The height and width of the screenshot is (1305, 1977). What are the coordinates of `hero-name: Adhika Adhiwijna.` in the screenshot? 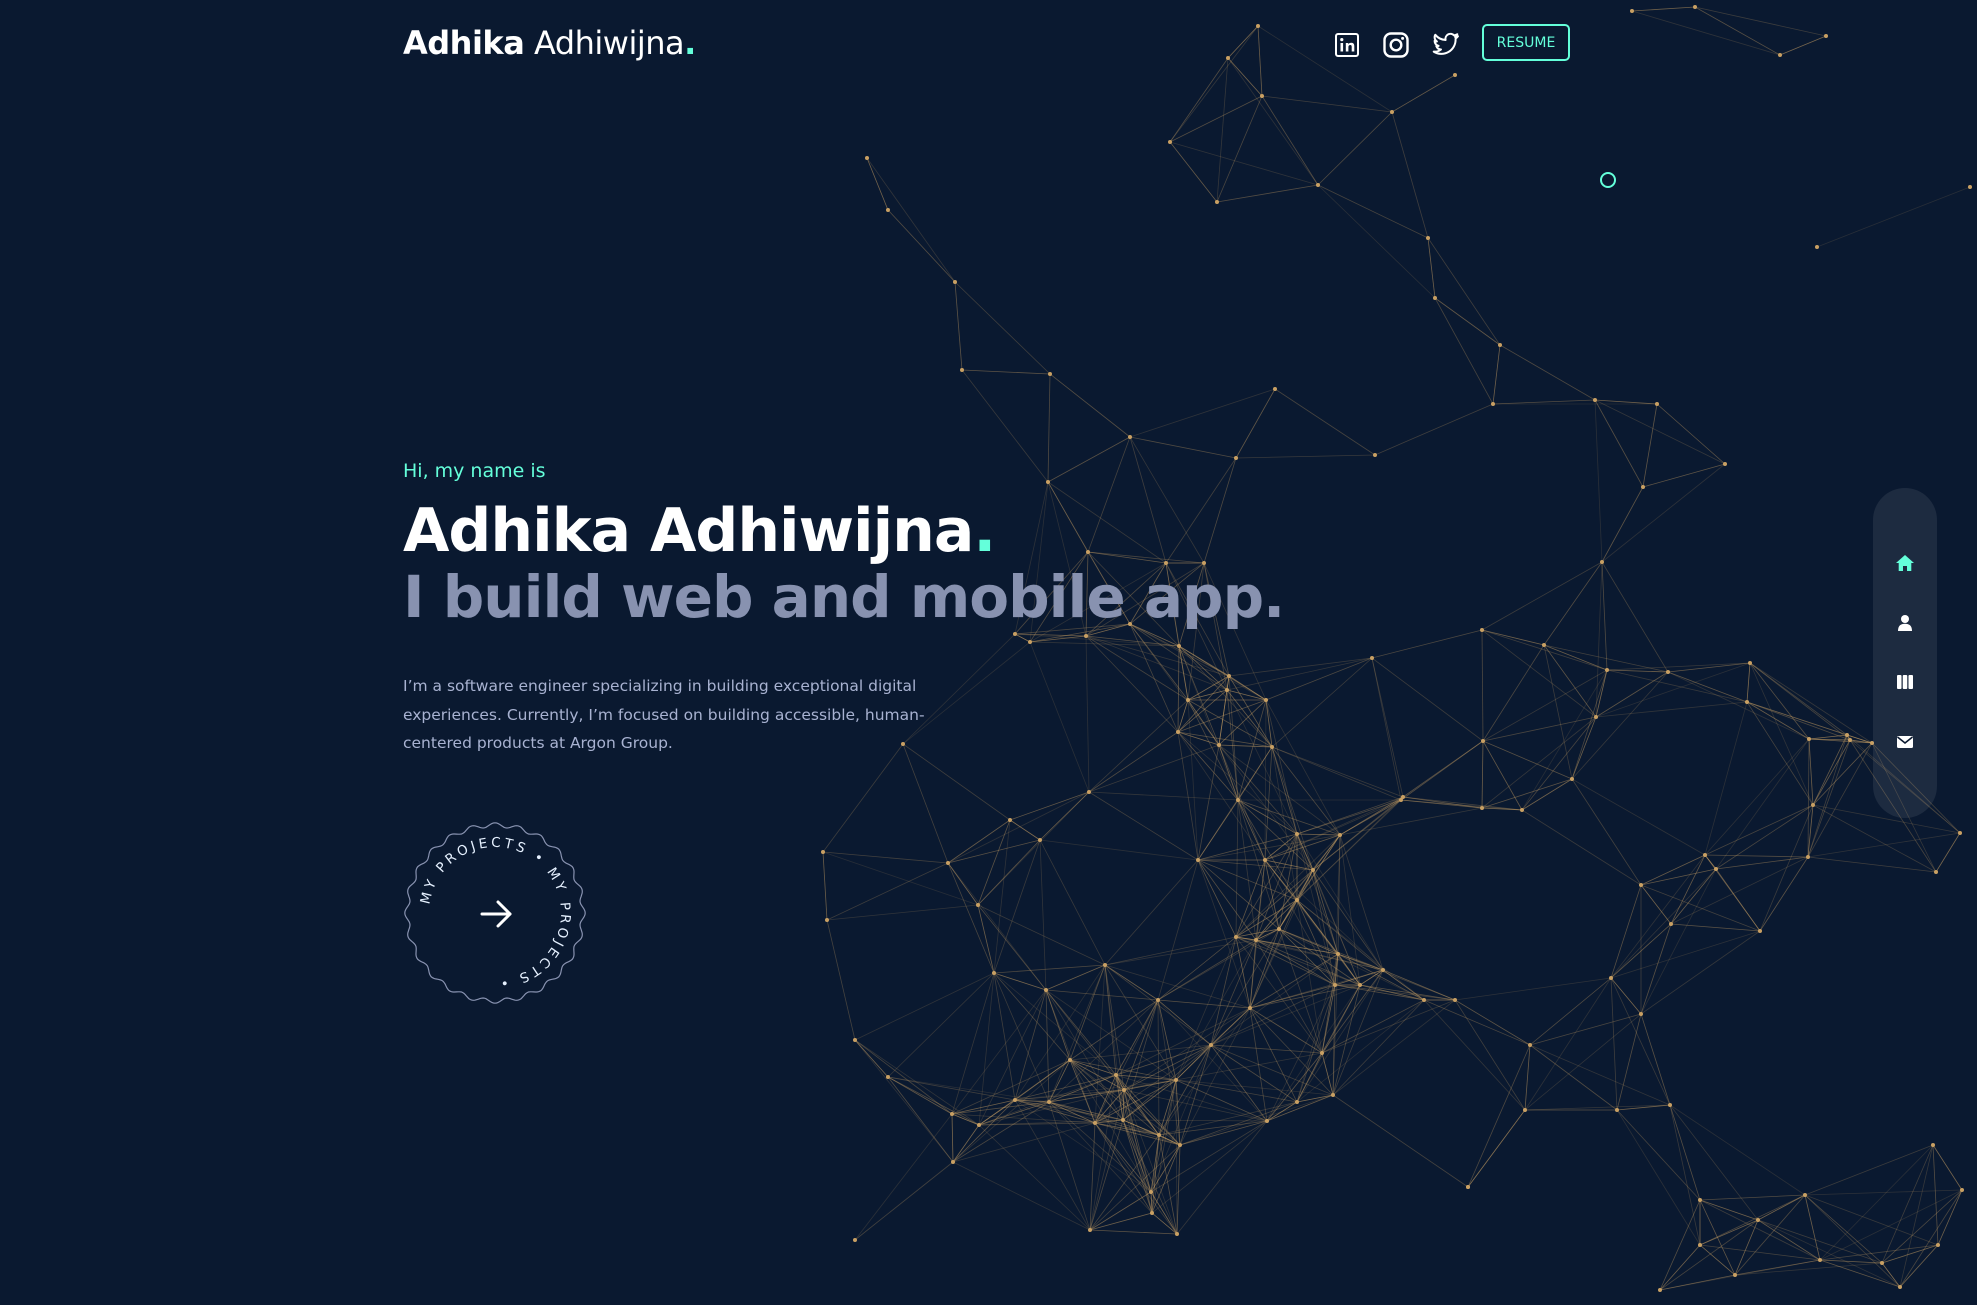 It's located at (699, 531).